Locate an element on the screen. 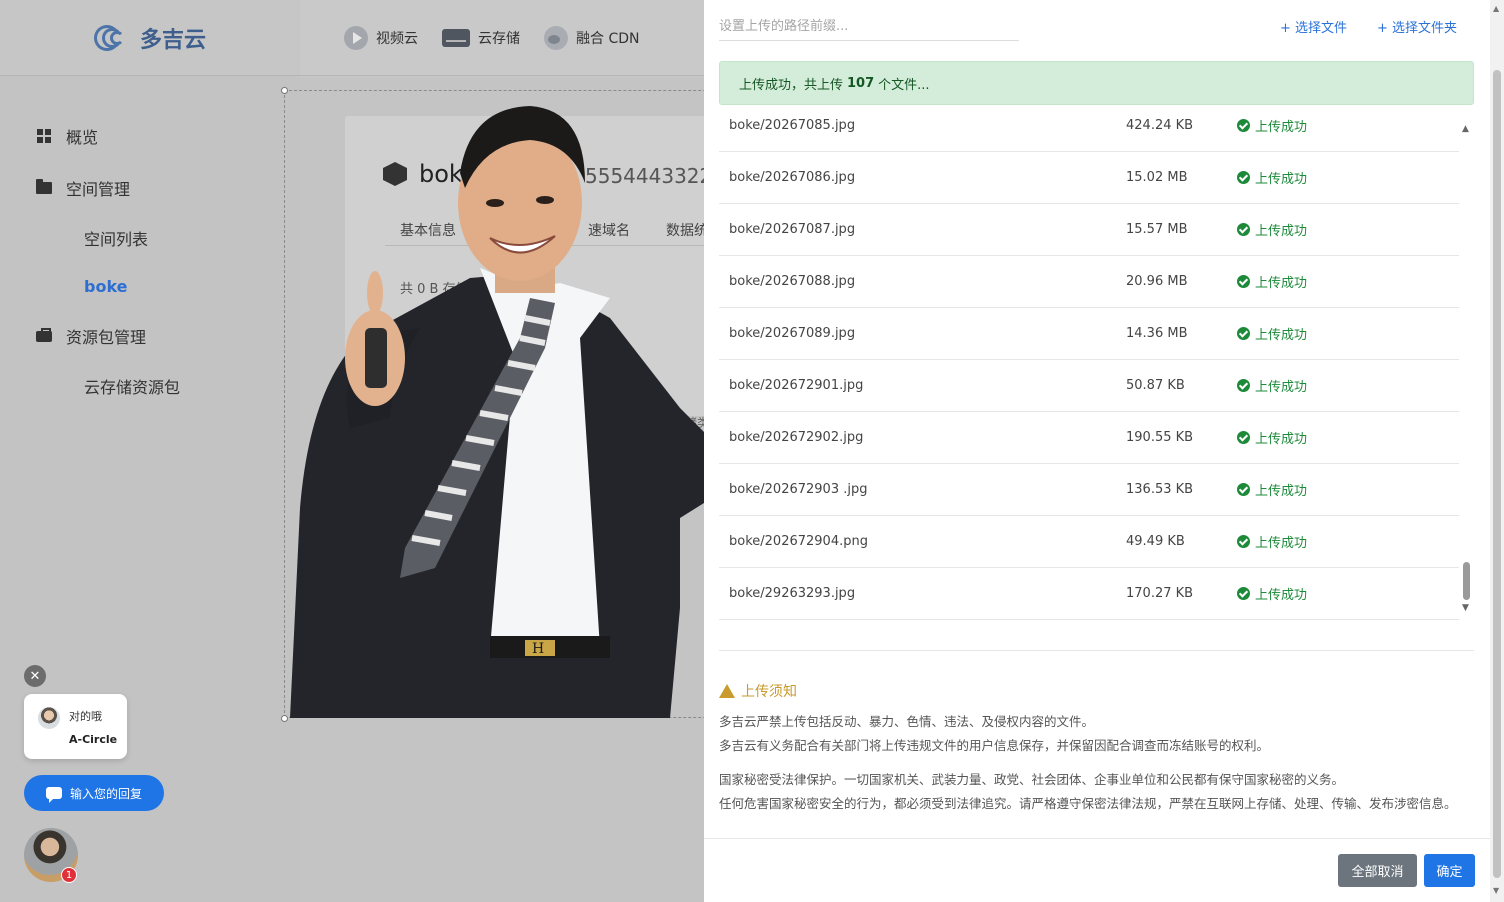  sidebar-item-current-space: boke is located at coordinates (150, 286).